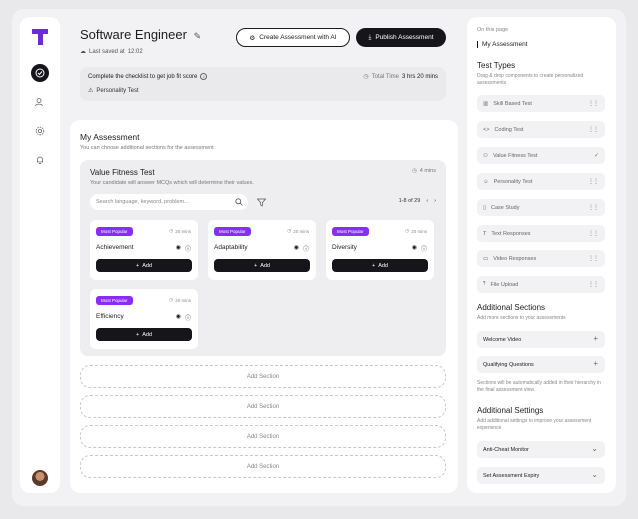 This screenshot has height=519, width=638. I want to click on publish-button: ⤓ Publish Assessment, so click(401, 37).